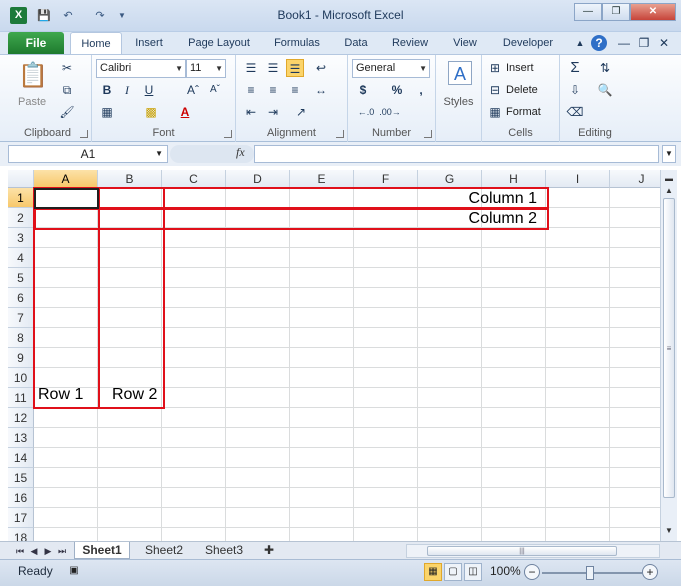 This screenshot has width=681, height=586. What do you see at coordinates (522, 90) in the screenshot?
I see `delete-cells-button: Delete` at bounding box center [522, 90].